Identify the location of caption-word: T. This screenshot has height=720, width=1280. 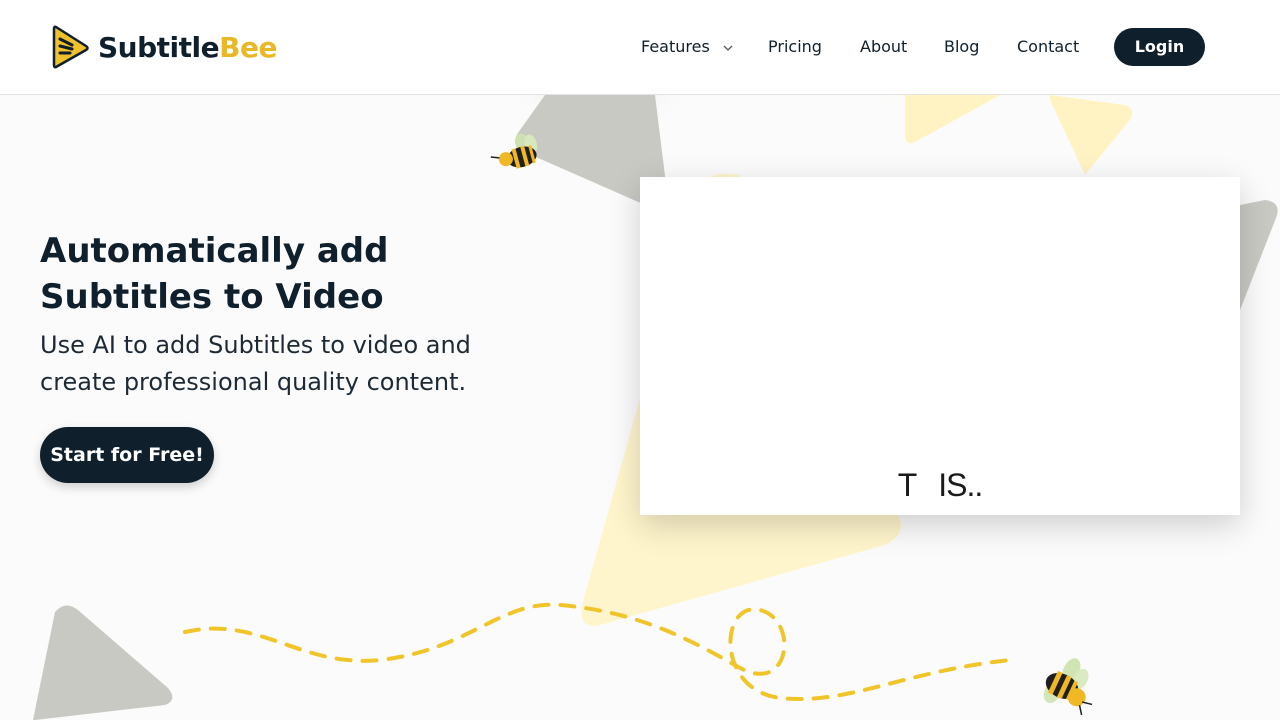
(907, 485).